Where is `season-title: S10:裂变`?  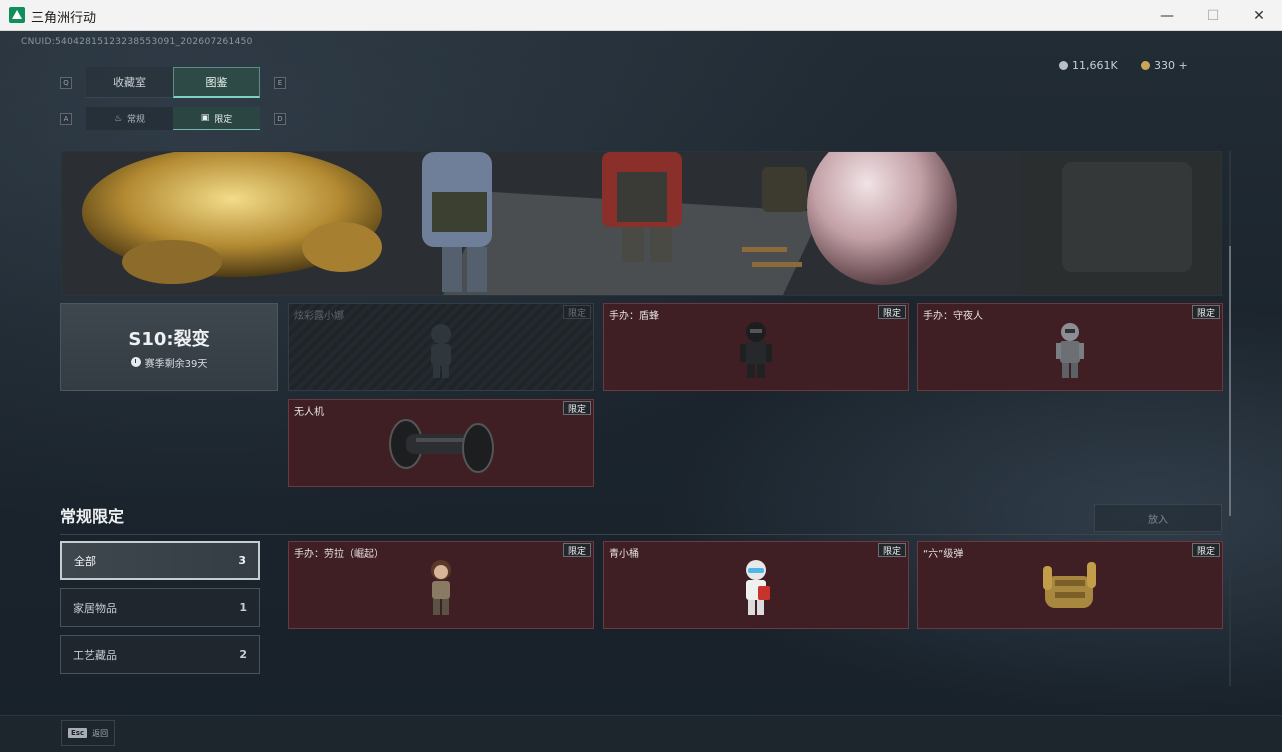 season-title: S10:裂变 is located at coordinates (169, 339).